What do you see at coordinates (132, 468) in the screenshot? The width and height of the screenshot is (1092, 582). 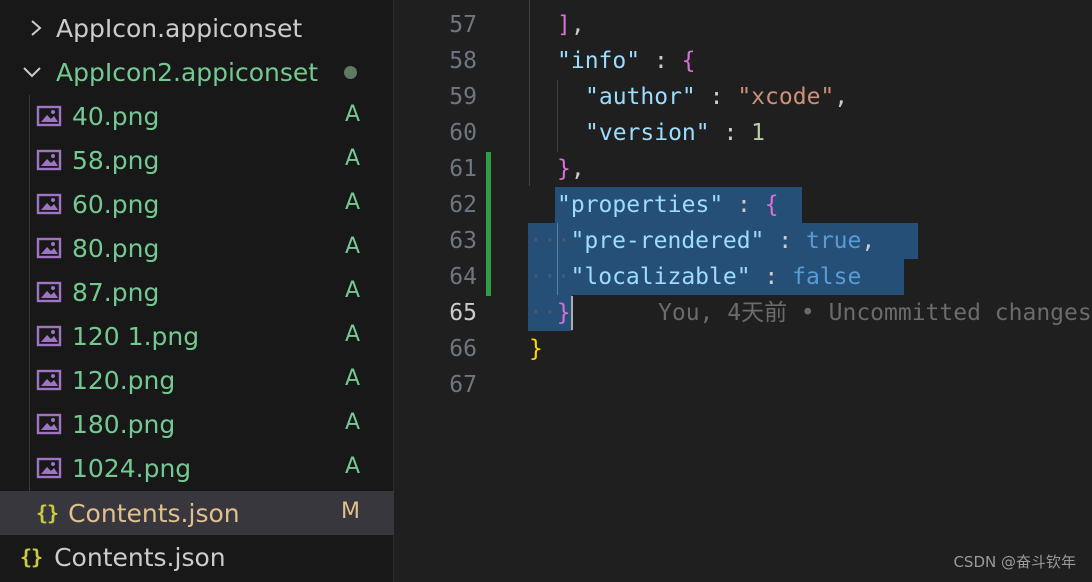 I see `file-label: 1024.png` at bounding box center [132, 468].